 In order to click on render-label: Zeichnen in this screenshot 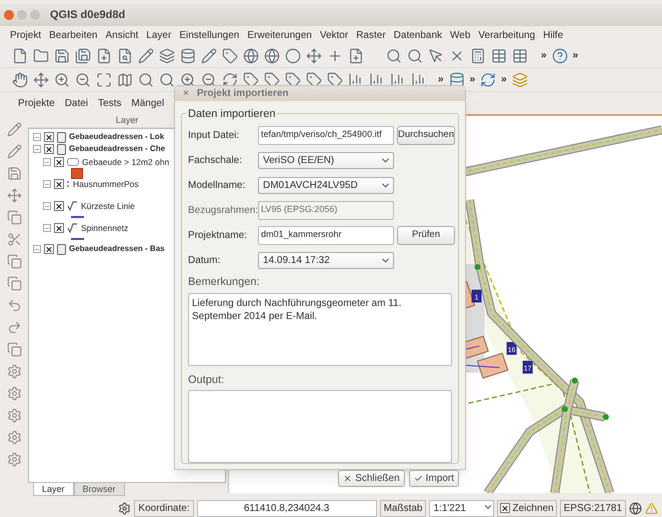, I will do `click(533, 509)`.